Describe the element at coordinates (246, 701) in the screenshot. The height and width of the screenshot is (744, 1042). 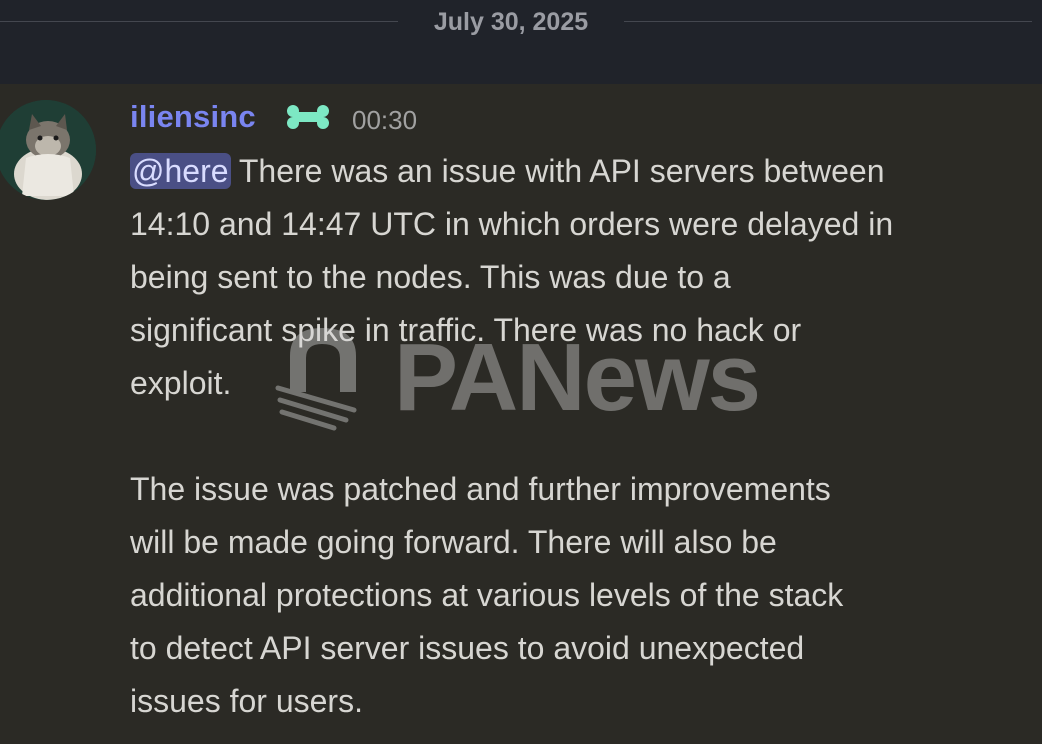
I see `message-line: issues for users.` at that location.